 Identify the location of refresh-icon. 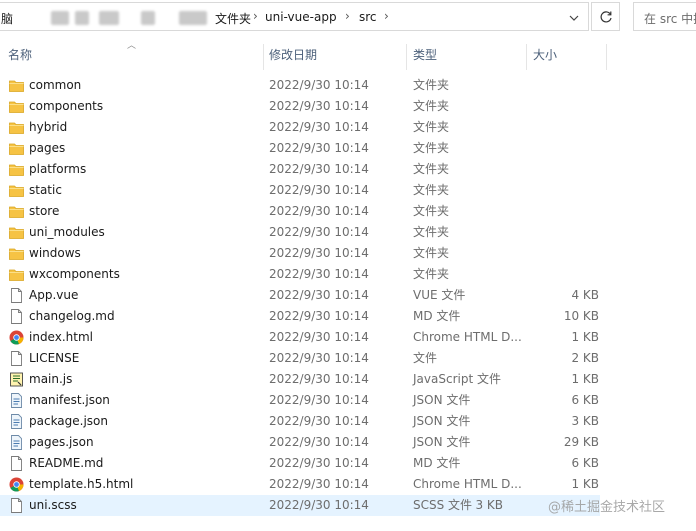
(606, 17).